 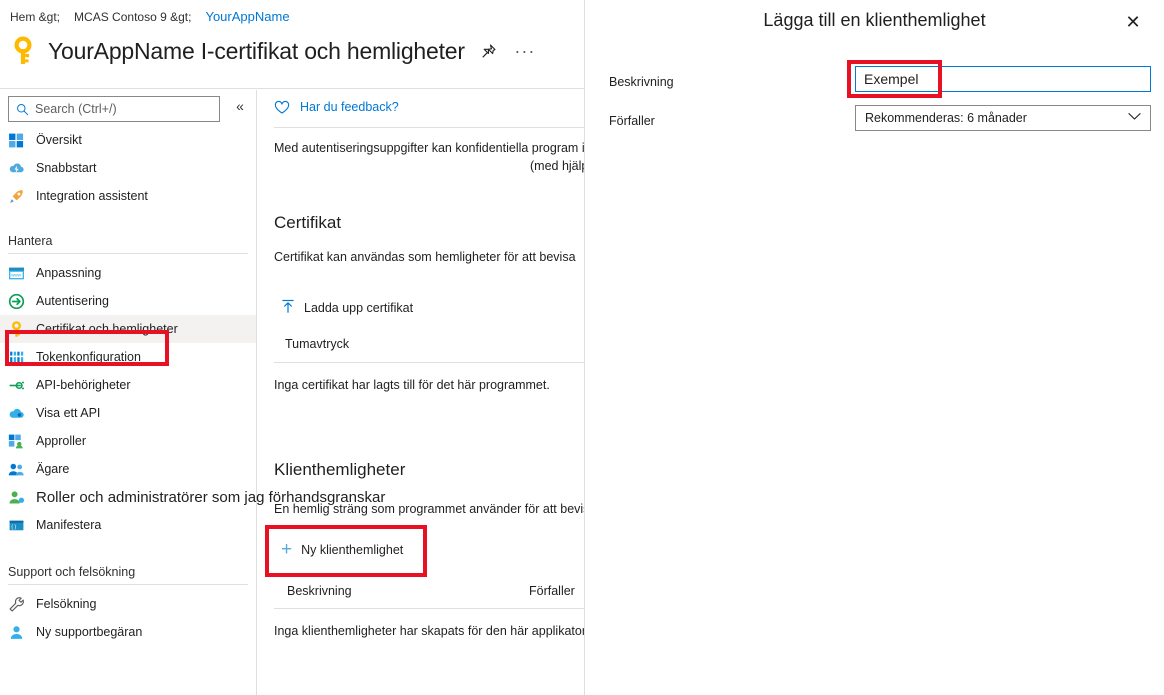 I want to click on certificates-column-thumbprint: Tumavtryck, so click(x=317, y=344).